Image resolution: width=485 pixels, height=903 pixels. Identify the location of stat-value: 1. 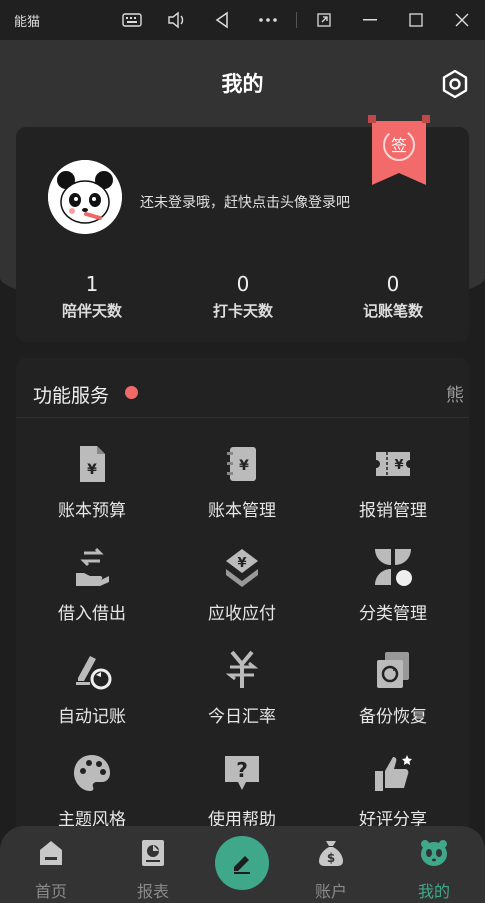
(92, 284).